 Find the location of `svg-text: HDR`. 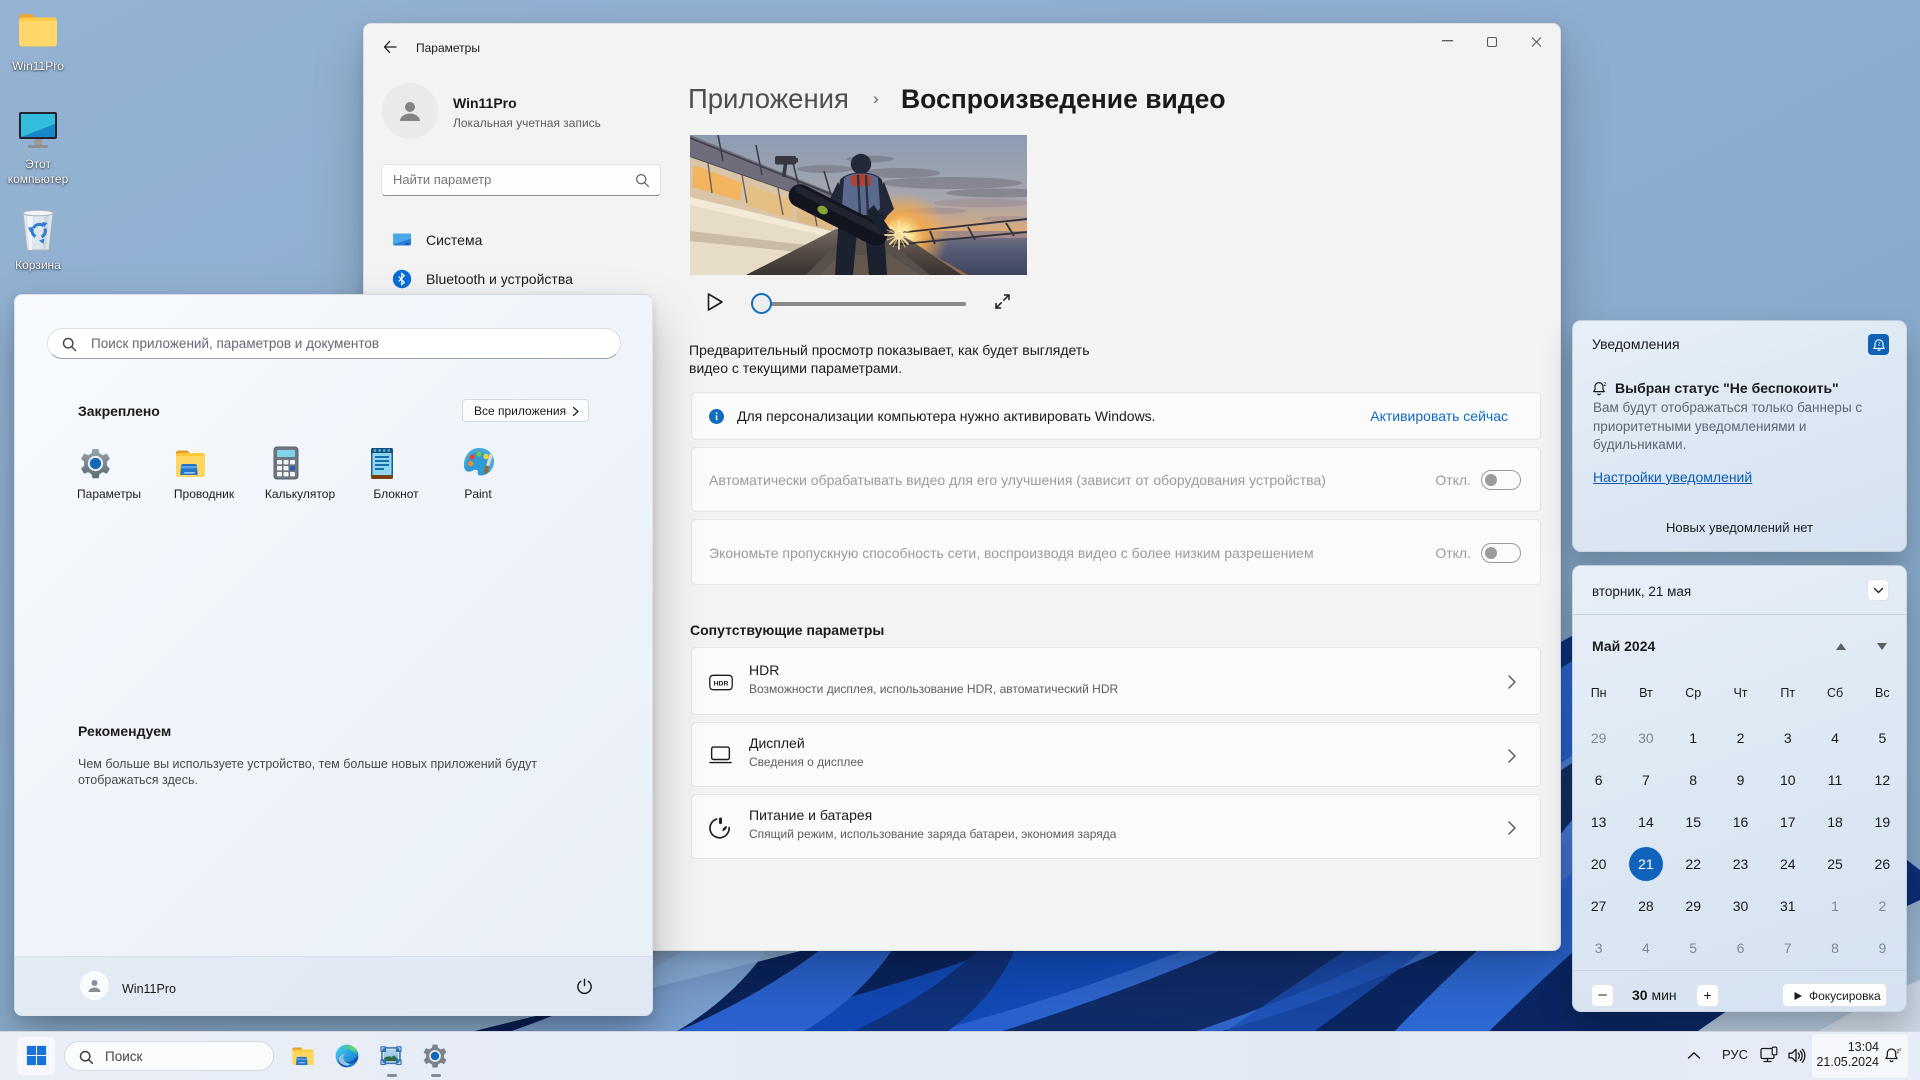

svg-text: HDR is located at coordinates (721, 684).